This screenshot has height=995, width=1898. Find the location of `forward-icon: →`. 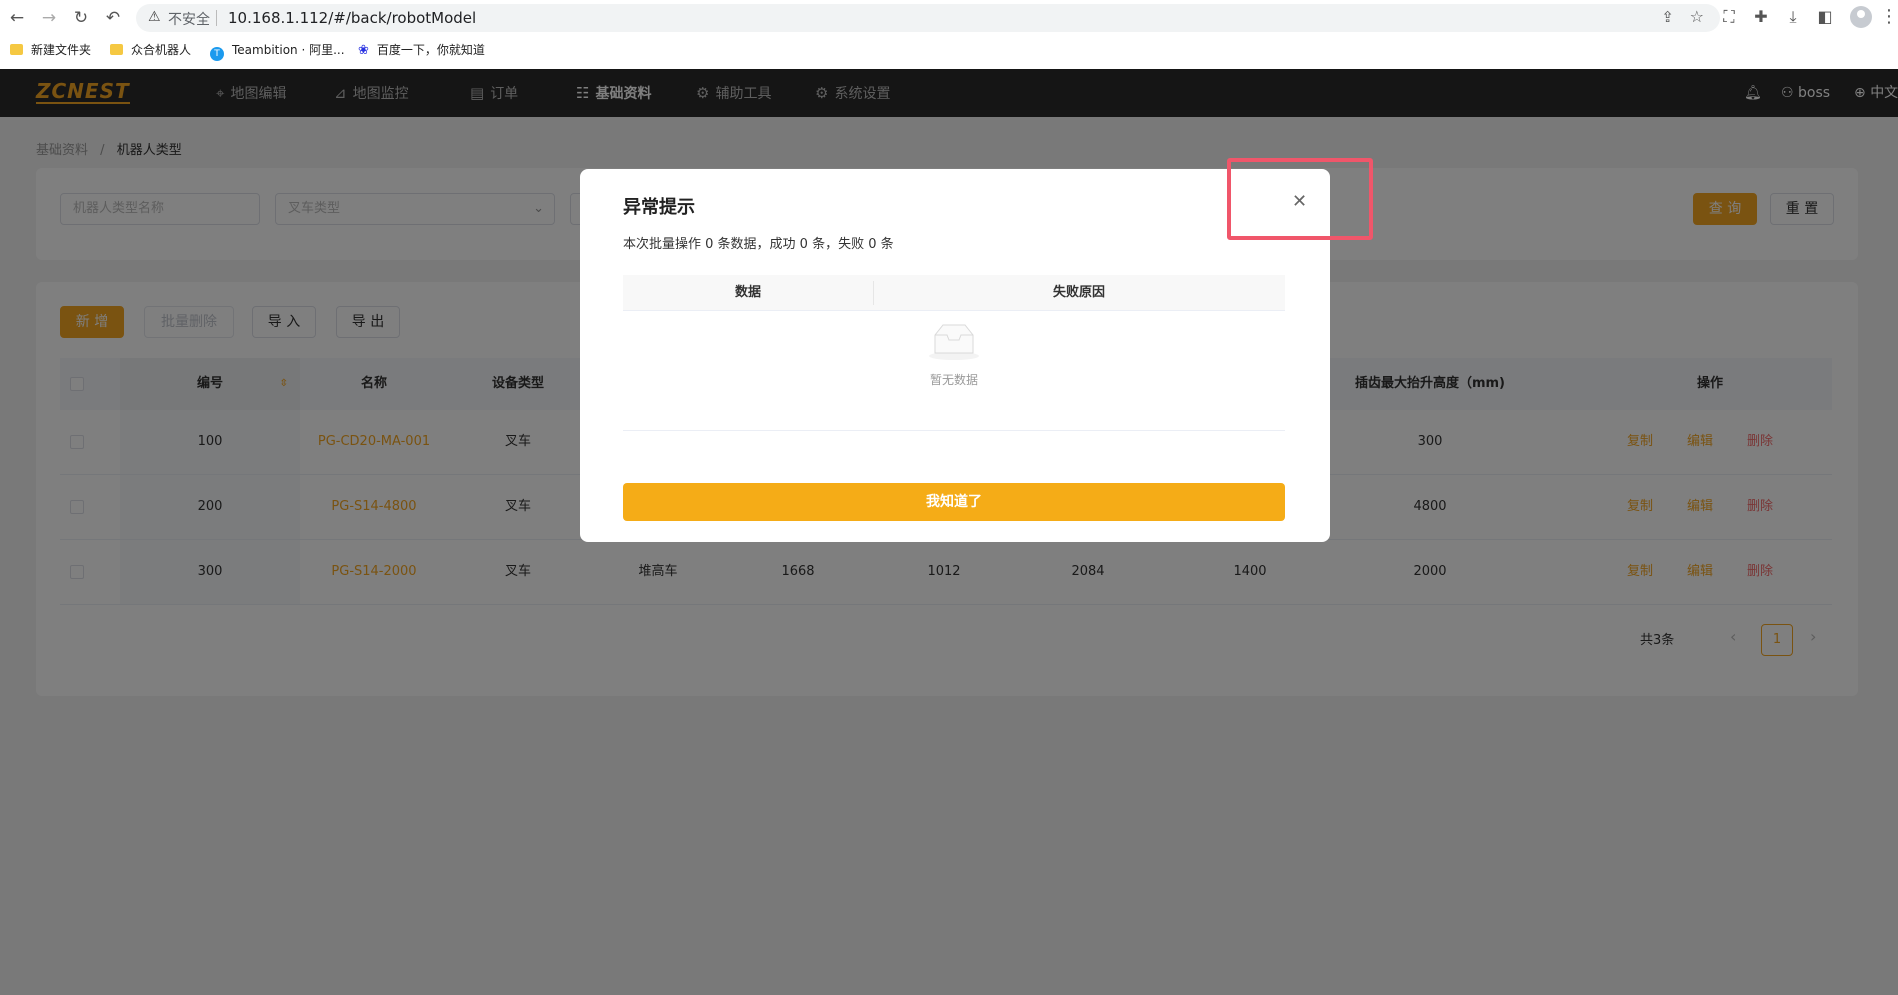

forward-icon: → is located at coordinates (49, 18).